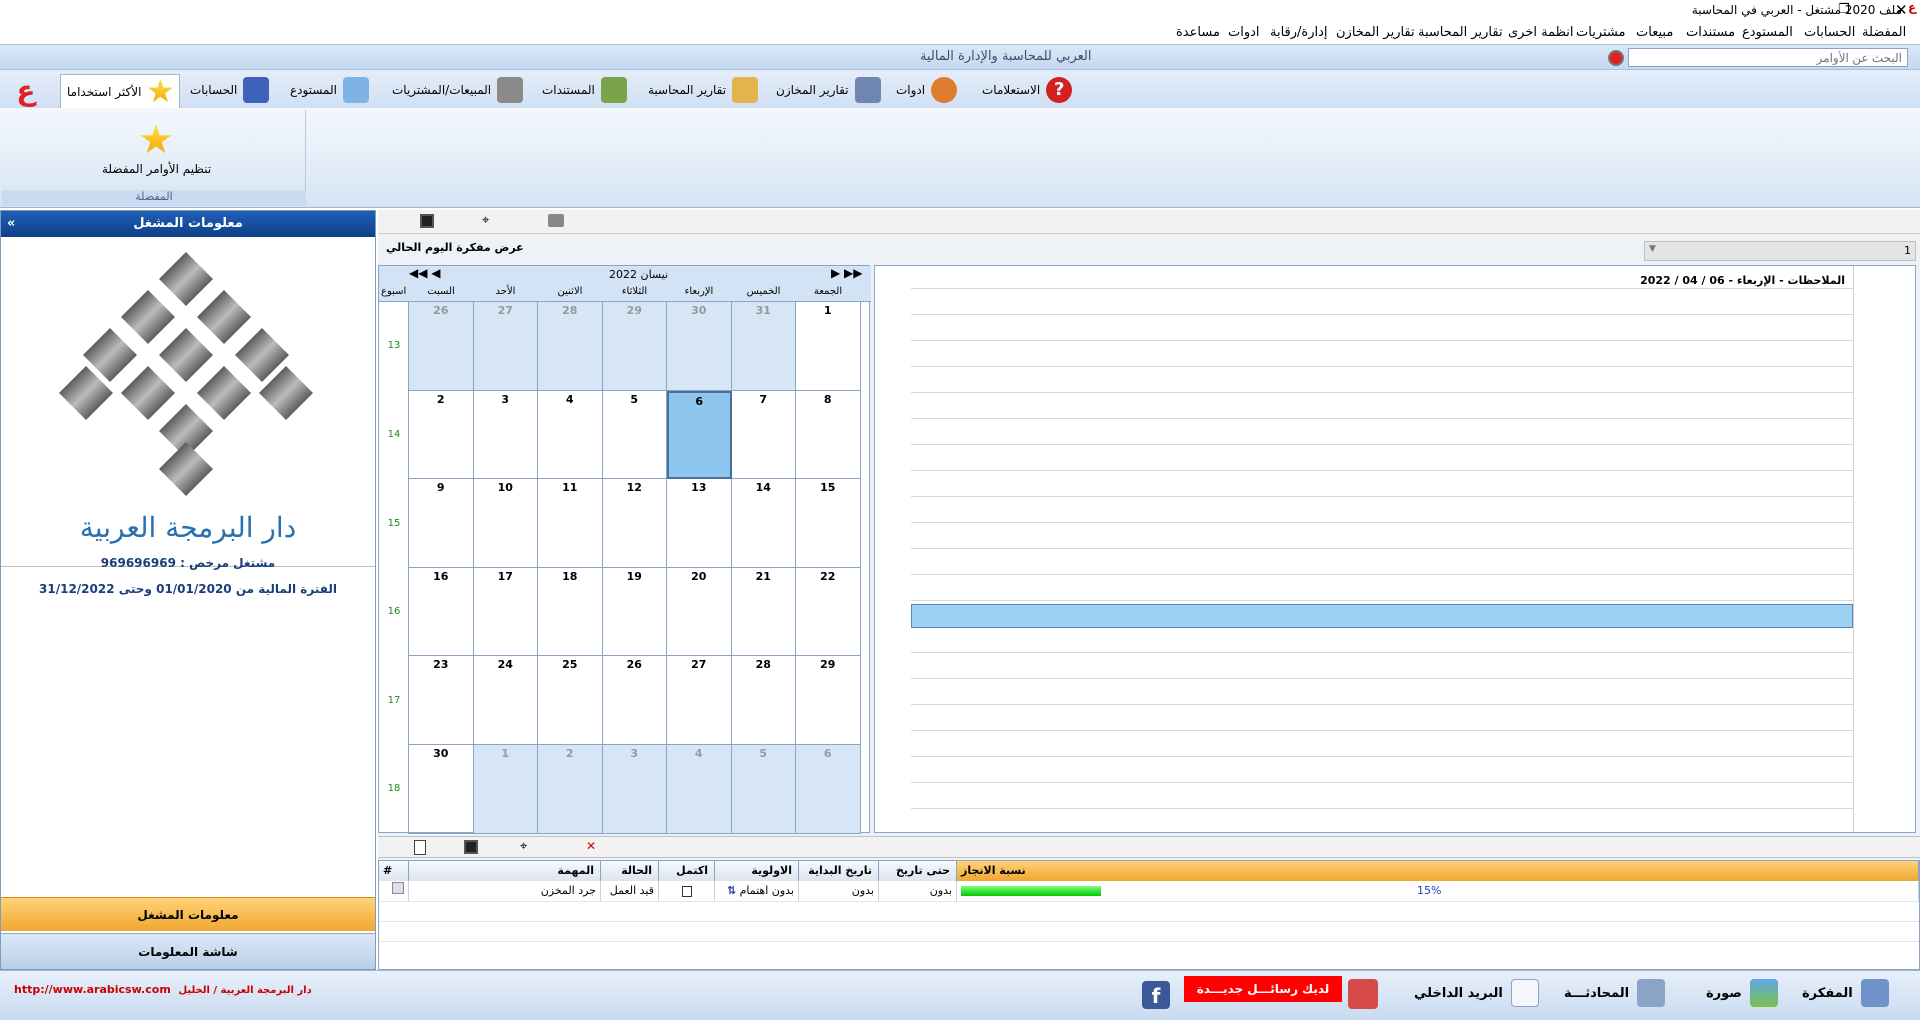 The height and width of the screenshot is (1020, 1920). What do you see at coordinates (570, 523) in the screenshot?
I see `calendar-day: 11` at bounding box center [570, 523].